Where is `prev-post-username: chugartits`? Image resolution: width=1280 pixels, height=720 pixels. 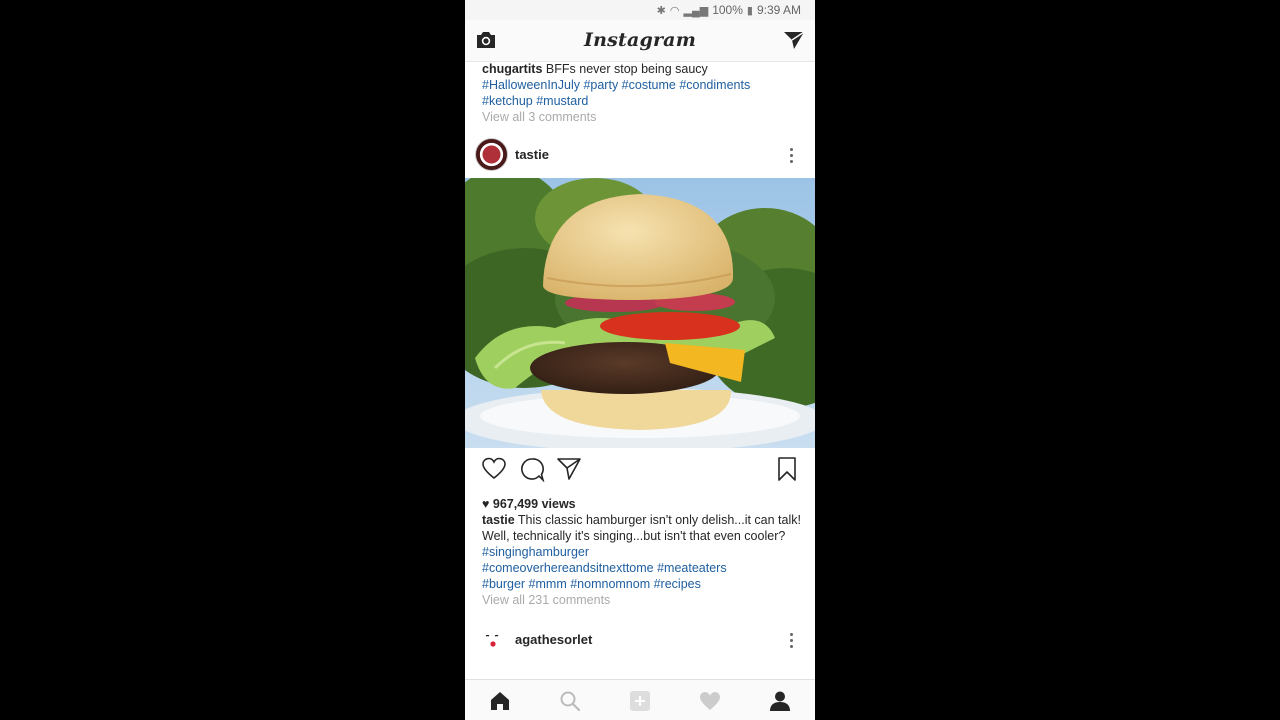 prev-post-username: chugartits is located at coordinates (512, 69).